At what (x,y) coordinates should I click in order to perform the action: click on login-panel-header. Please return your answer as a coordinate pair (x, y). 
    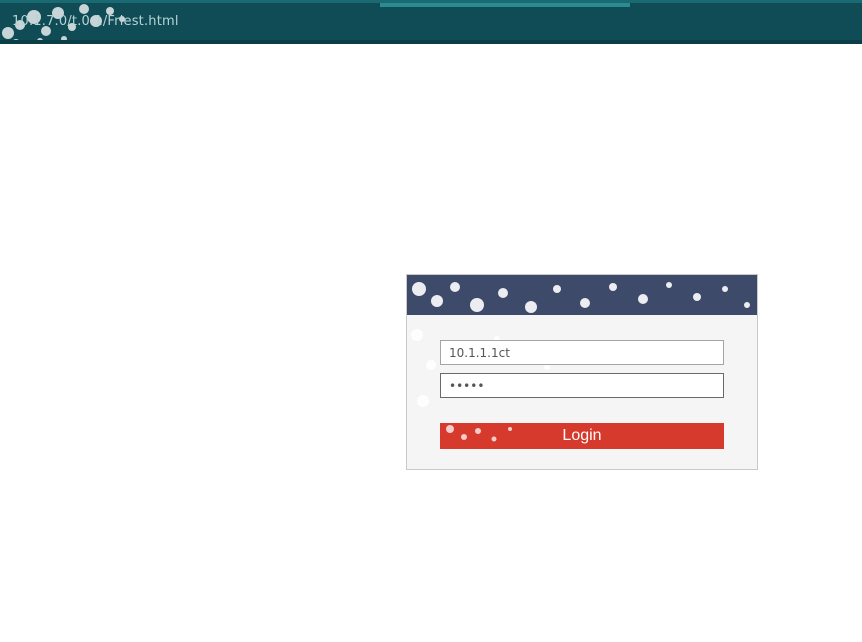
    Looking at the image, I should click on (582, 295).